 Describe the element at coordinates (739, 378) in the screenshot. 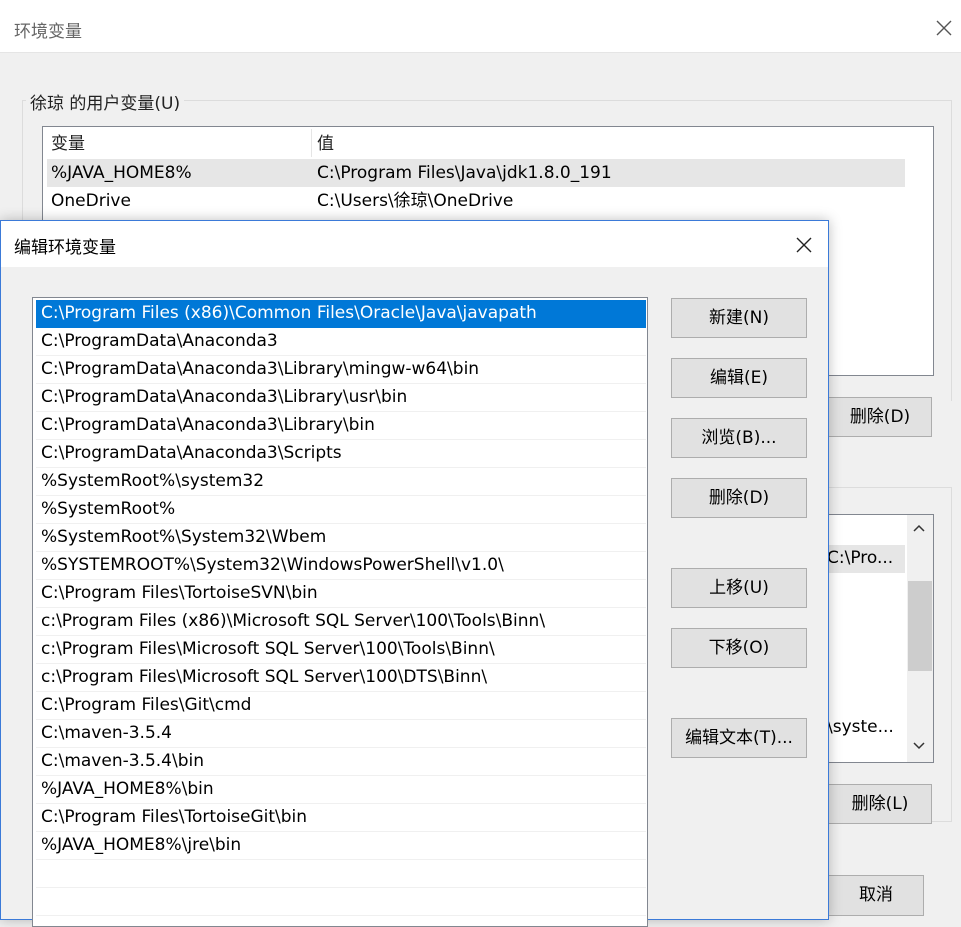

I see `edit-button: 编辑(E)` at that location.